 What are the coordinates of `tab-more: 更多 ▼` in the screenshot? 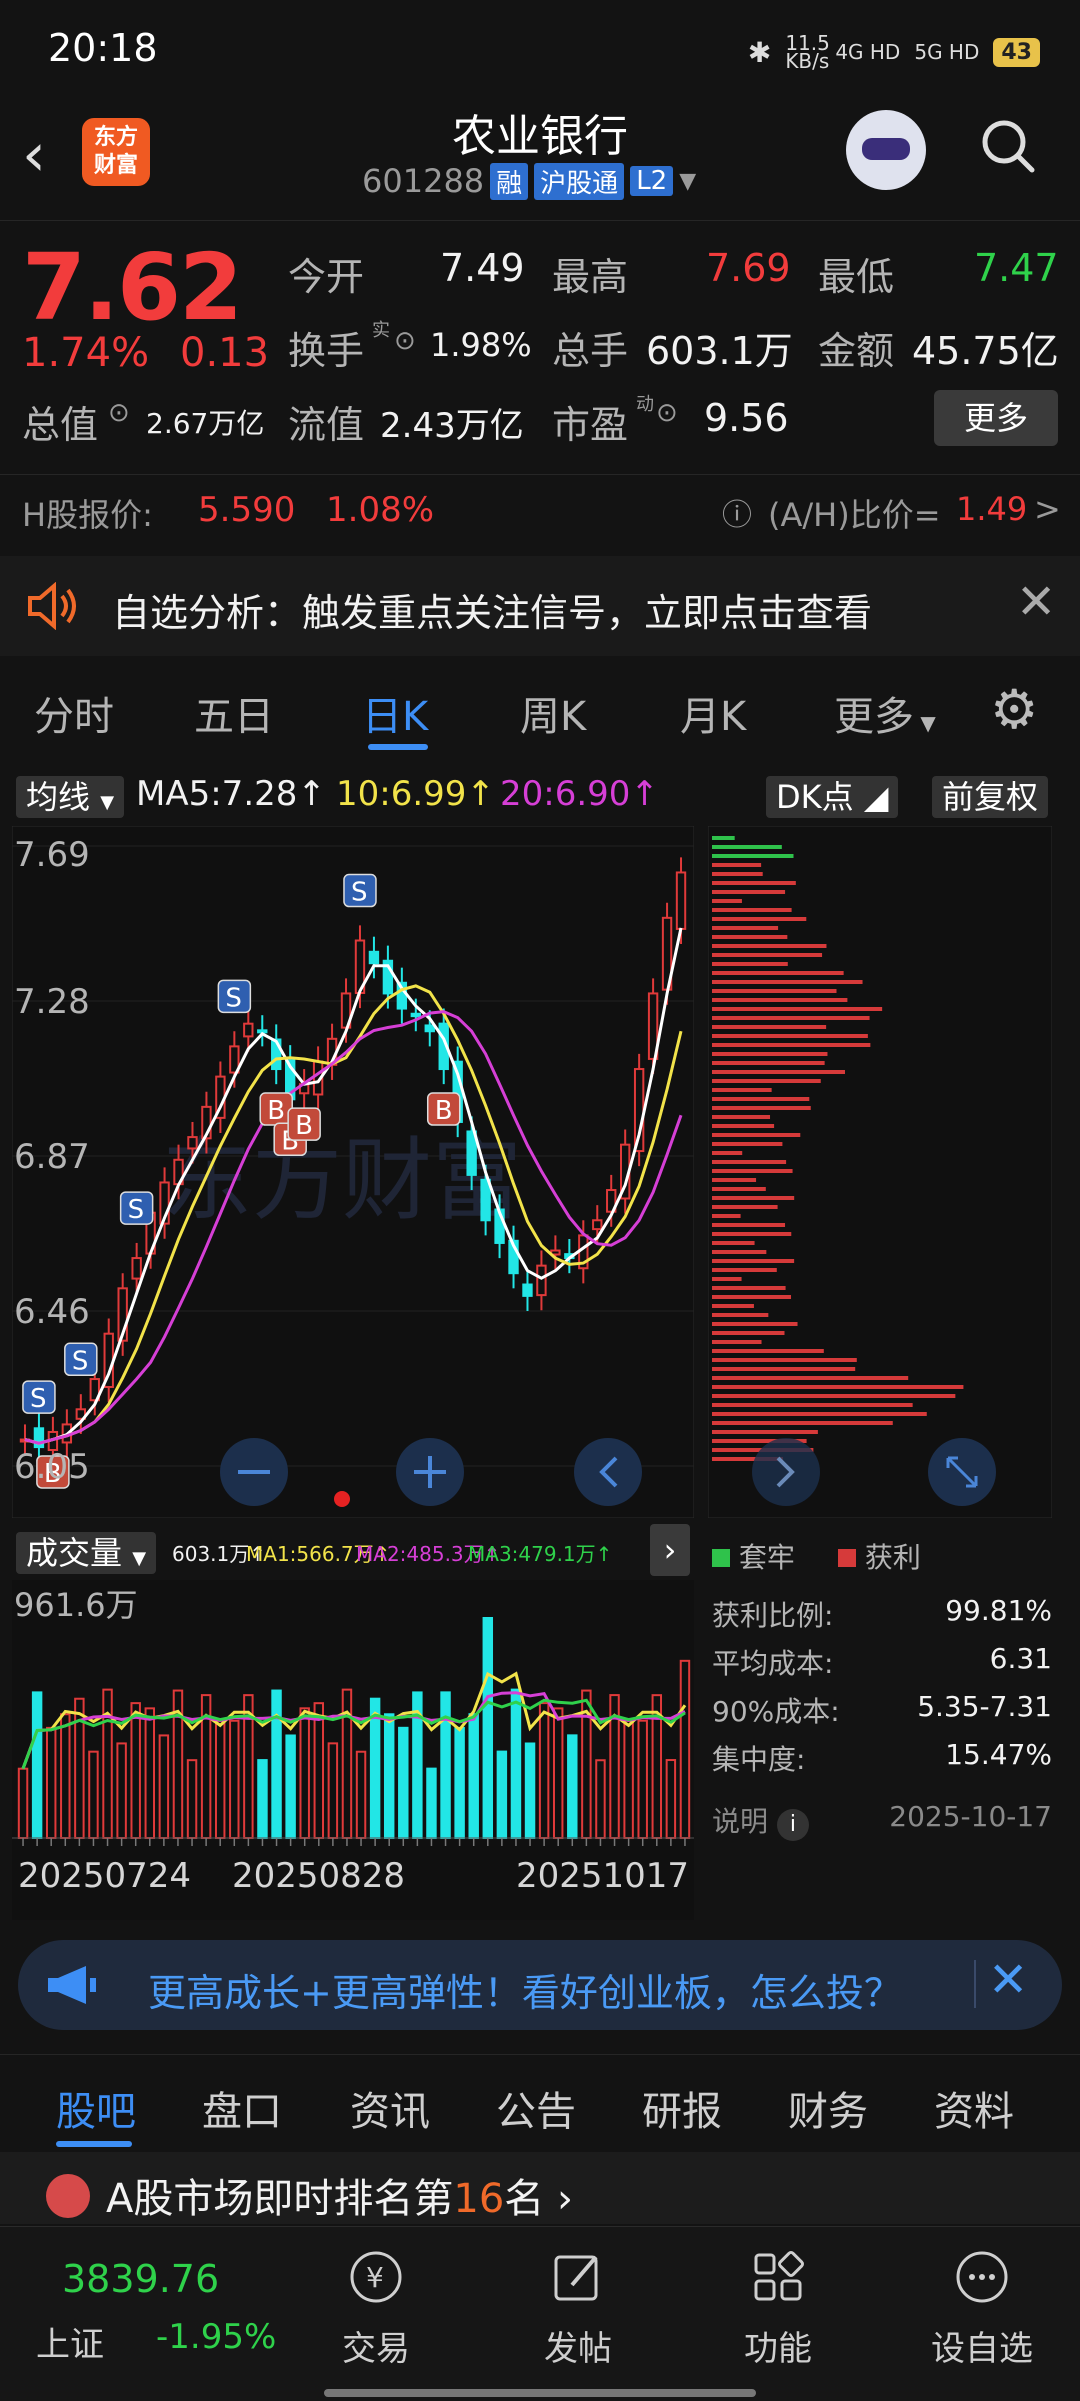 It's located at (885, 713).